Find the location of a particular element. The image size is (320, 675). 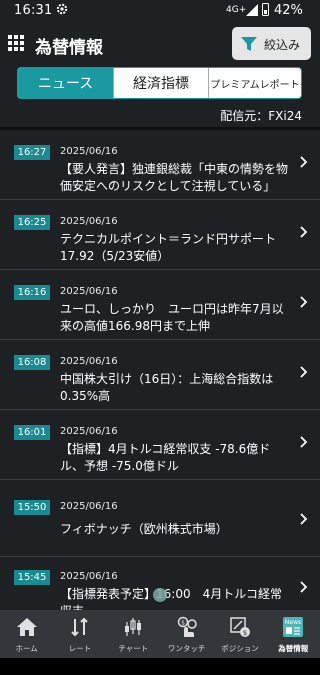

page-title: 為替情報 is located at coordinates (69, 48).